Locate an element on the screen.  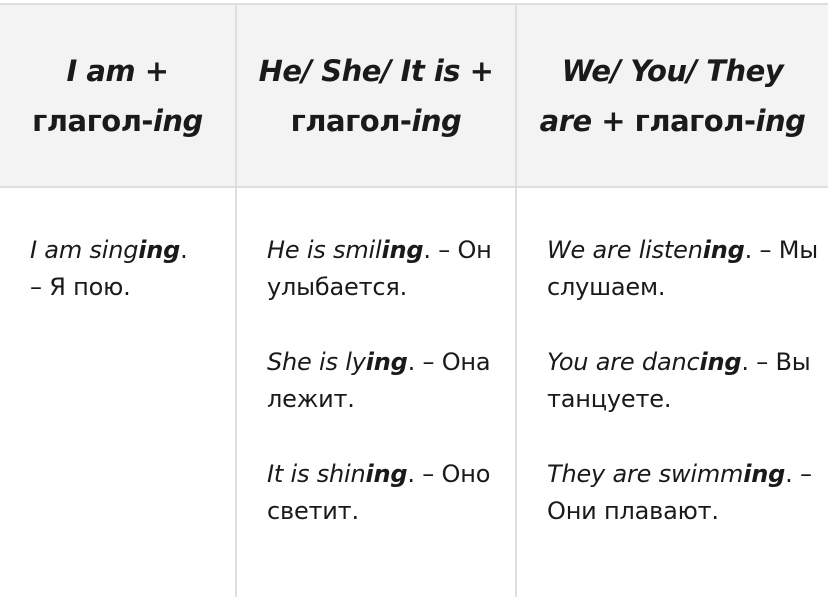
example-stem: They are swimm is located at coordinates (645, 474).